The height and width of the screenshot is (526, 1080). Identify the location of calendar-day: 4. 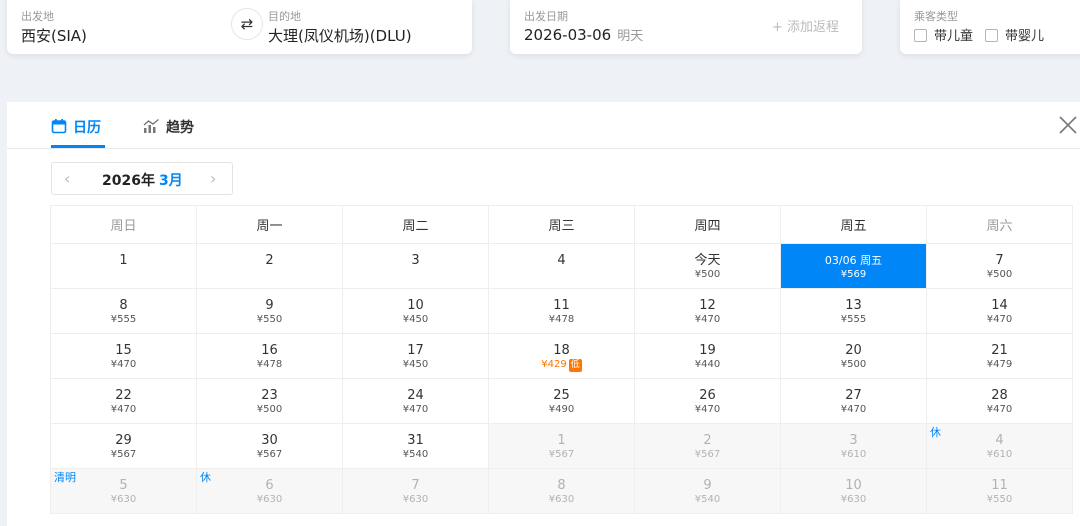
(561, 266).